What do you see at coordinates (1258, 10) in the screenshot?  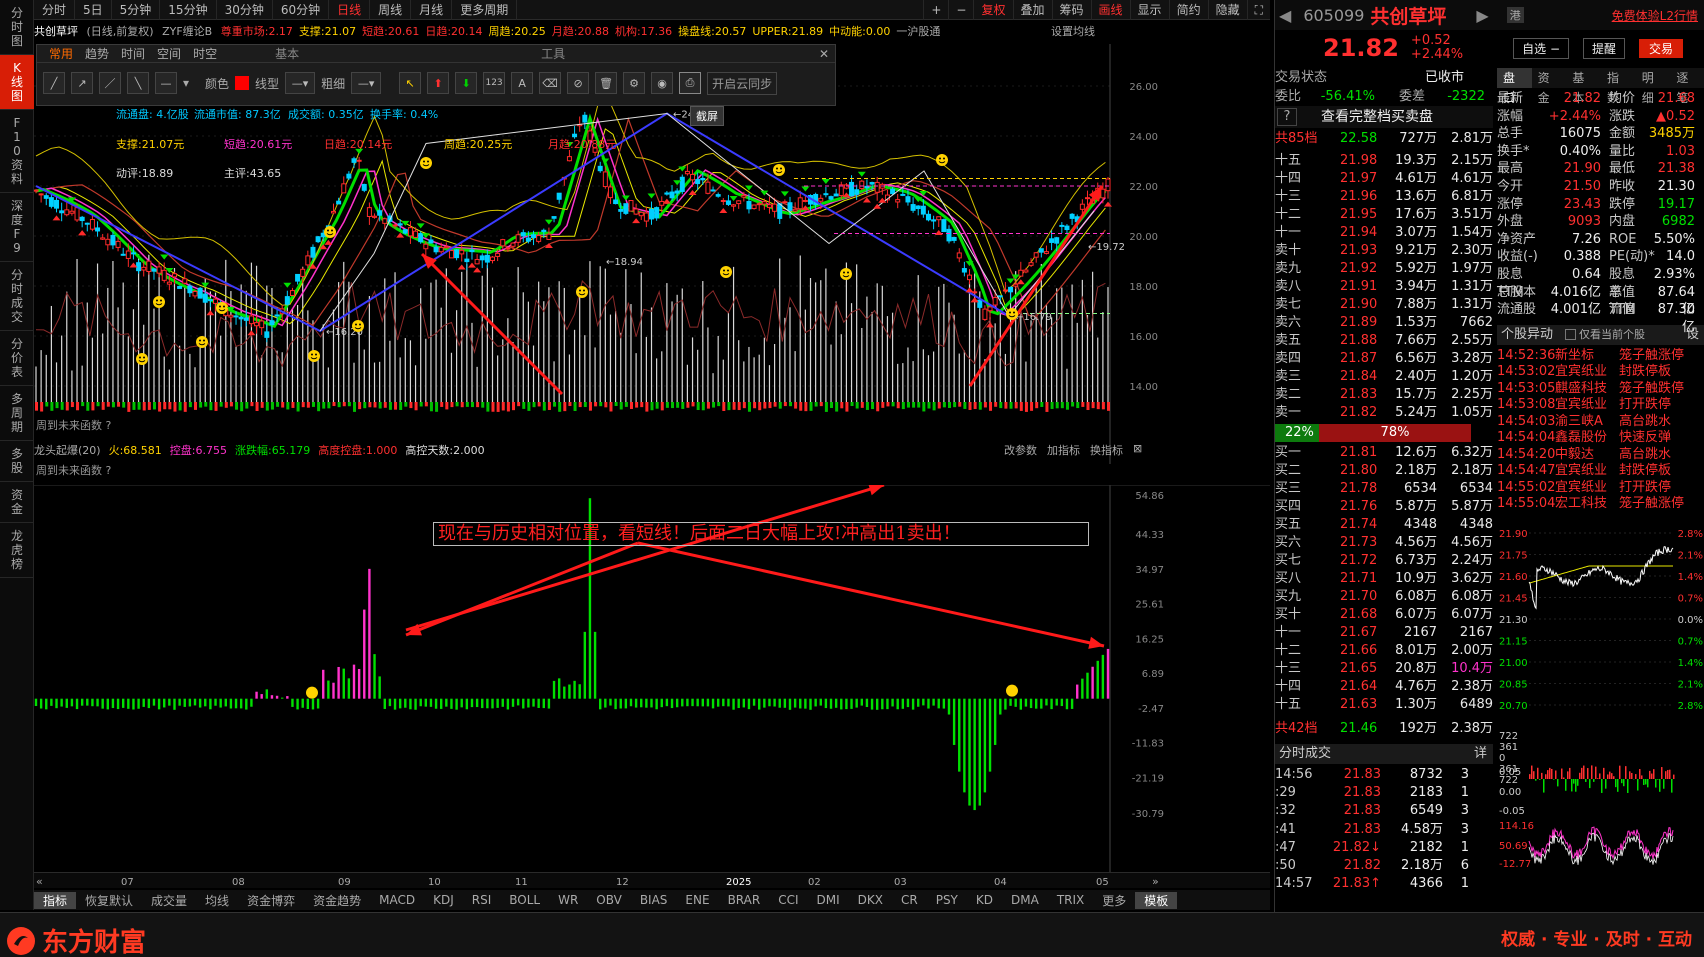 I see `fullscreen-icon: ⛶` at bounding box center [1258, 10].